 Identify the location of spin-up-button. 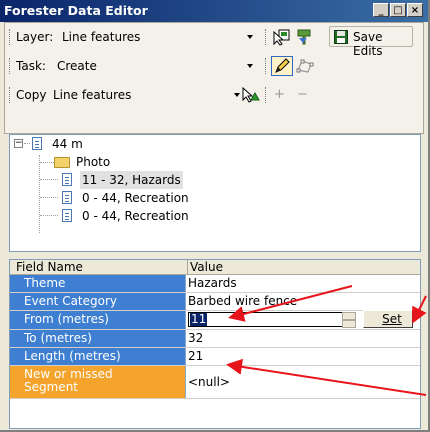
(349, 316).